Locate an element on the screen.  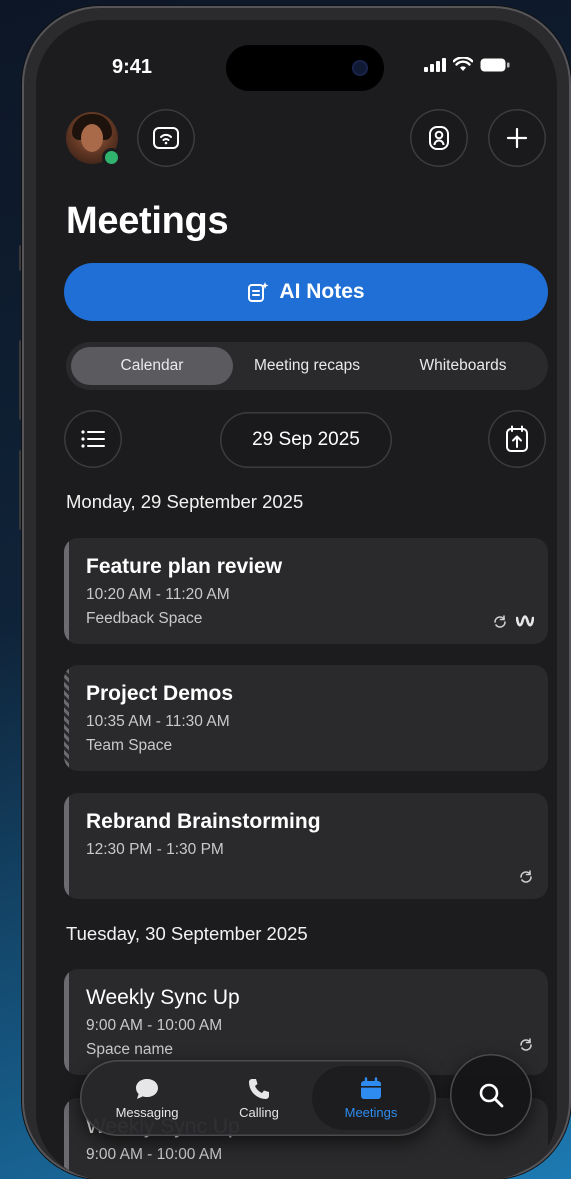
battery-icon is located at coordinates (495, 64).